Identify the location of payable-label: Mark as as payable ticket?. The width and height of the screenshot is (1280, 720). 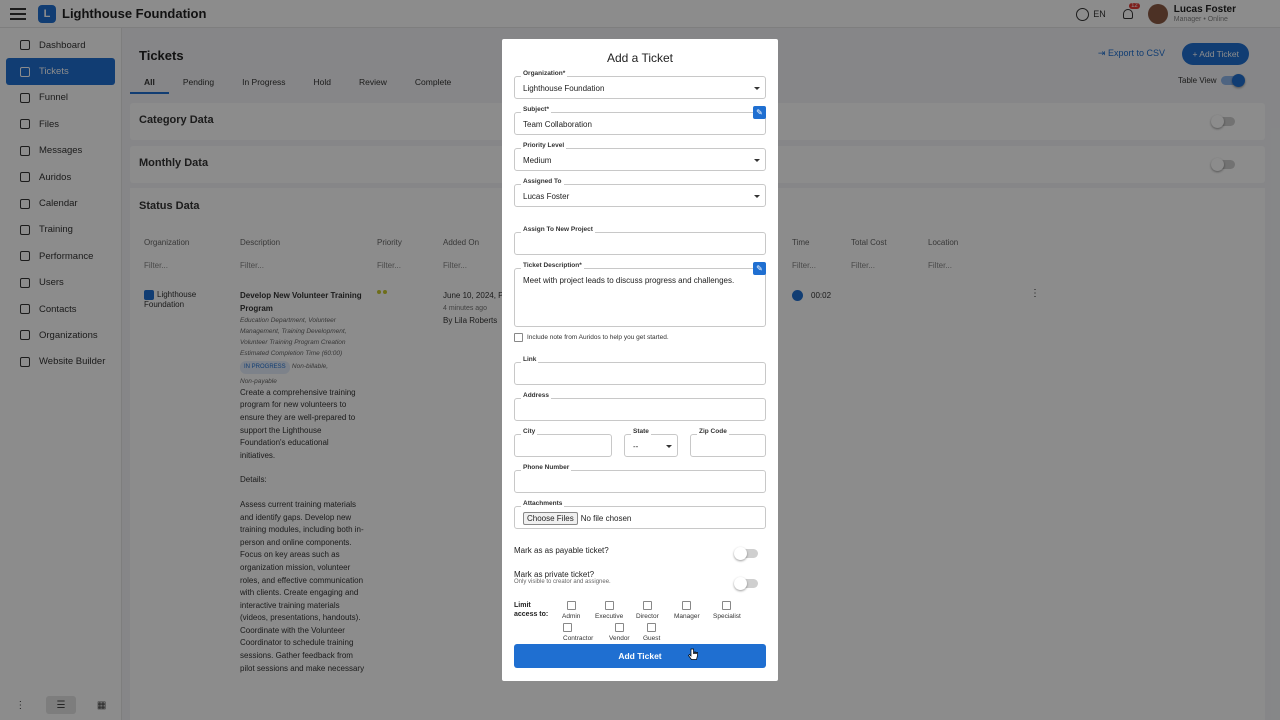
(561, 550).